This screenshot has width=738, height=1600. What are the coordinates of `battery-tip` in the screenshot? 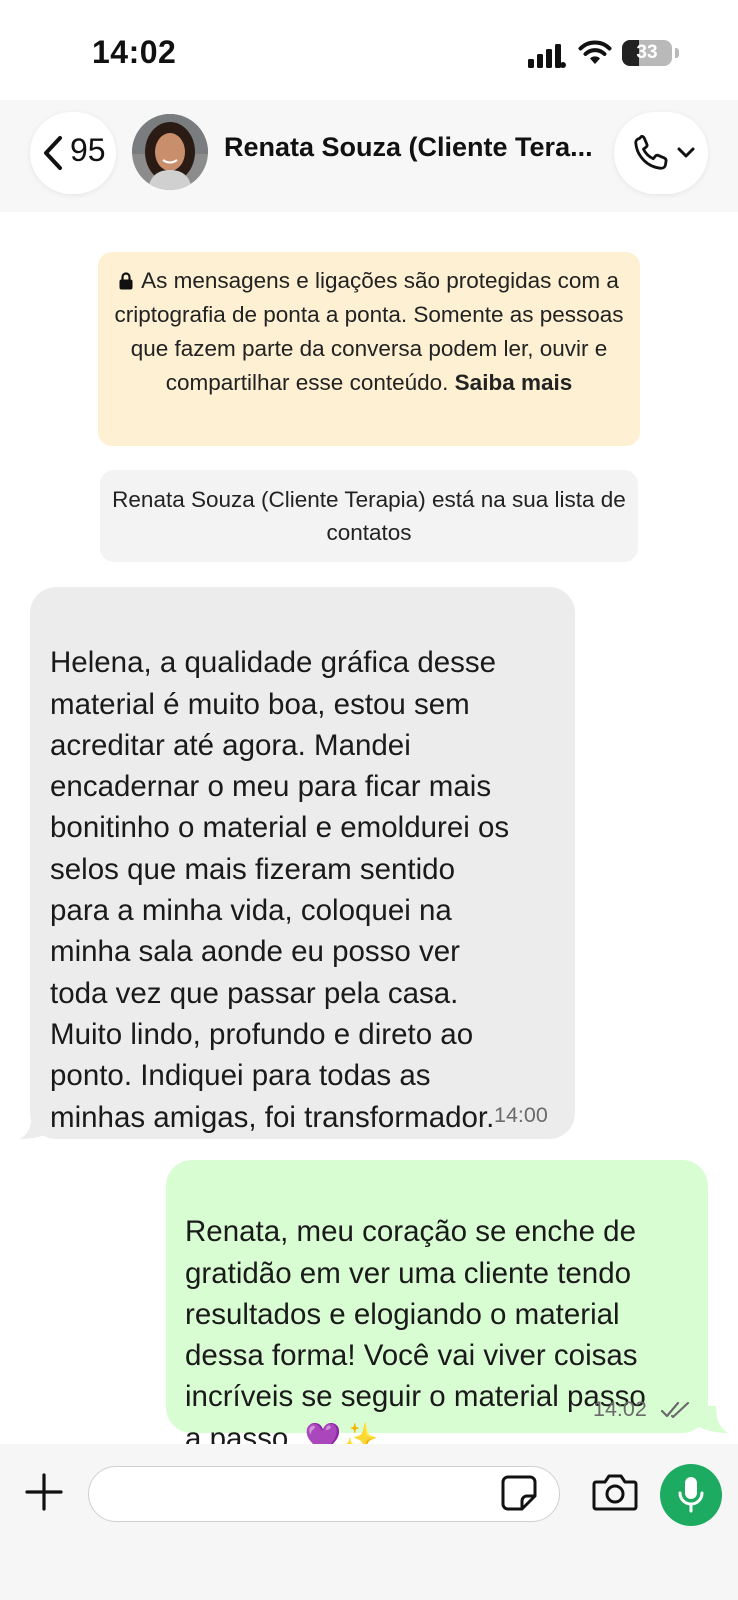 It's located at (677, 53).